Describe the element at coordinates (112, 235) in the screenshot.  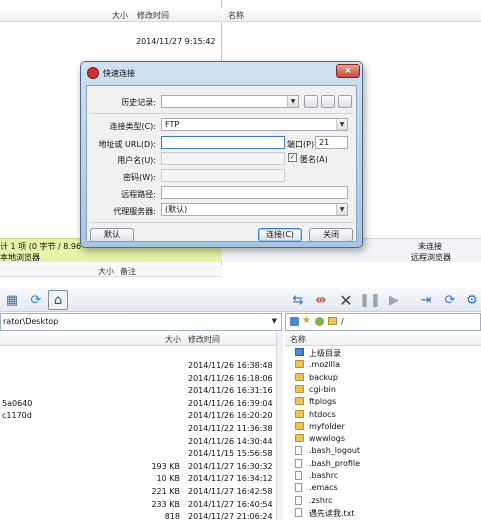
I see `default-button: 默认` at that location.